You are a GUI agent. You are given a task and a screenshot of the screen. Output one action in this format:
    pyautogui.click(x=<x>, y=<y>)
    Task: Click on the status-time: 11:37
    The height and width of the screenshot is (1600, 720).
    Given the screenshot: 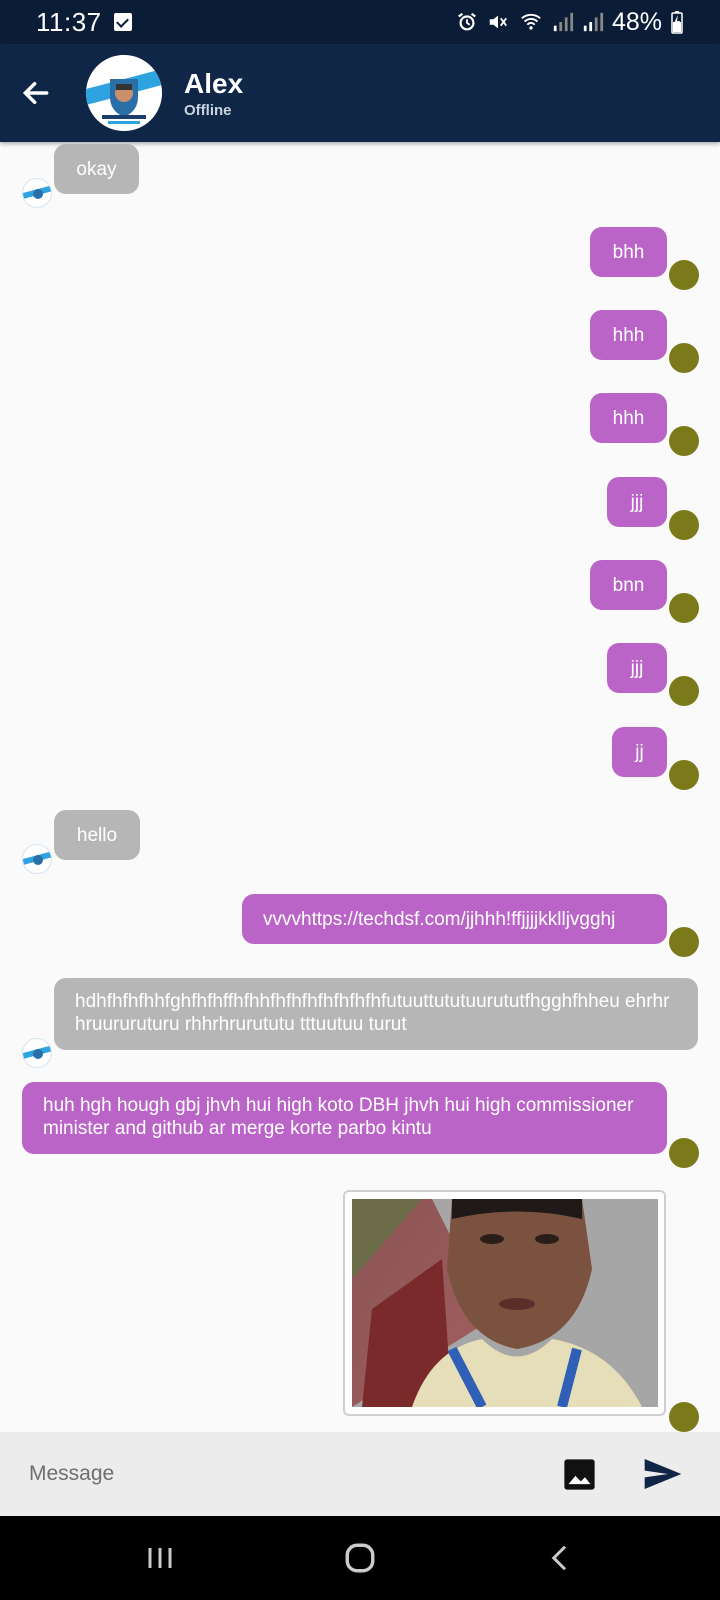 What is the action you would take?
    pyautogui.click(x=69, y=21)
    